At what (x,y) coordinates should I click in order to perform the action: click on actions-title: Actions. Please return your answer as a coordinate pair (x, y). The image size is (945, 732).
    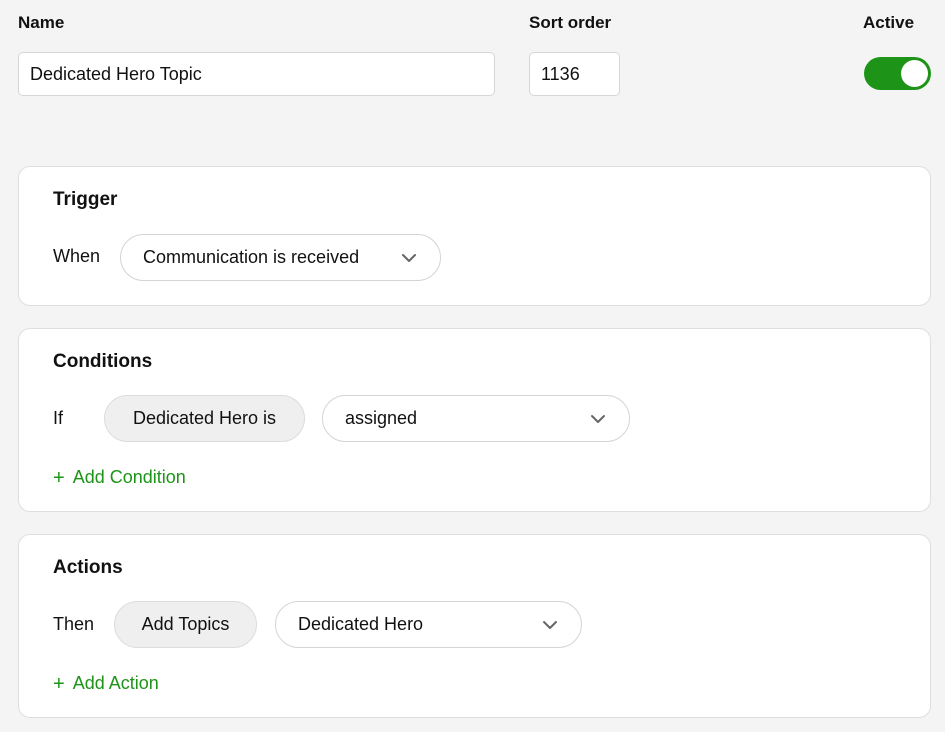
    Looking at the image, I should click on (88, 567).